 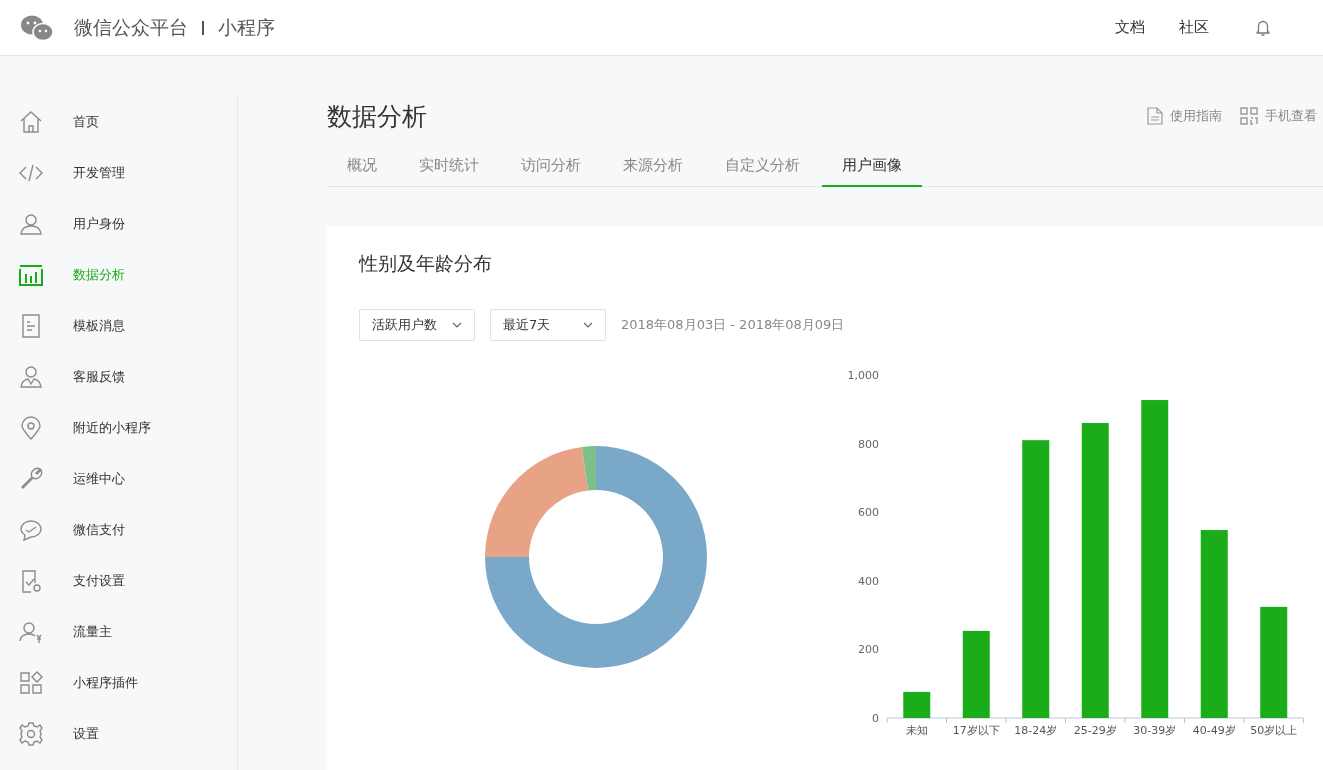 I want to click on axis-tick-label: 200, so click(x=868, y=650).